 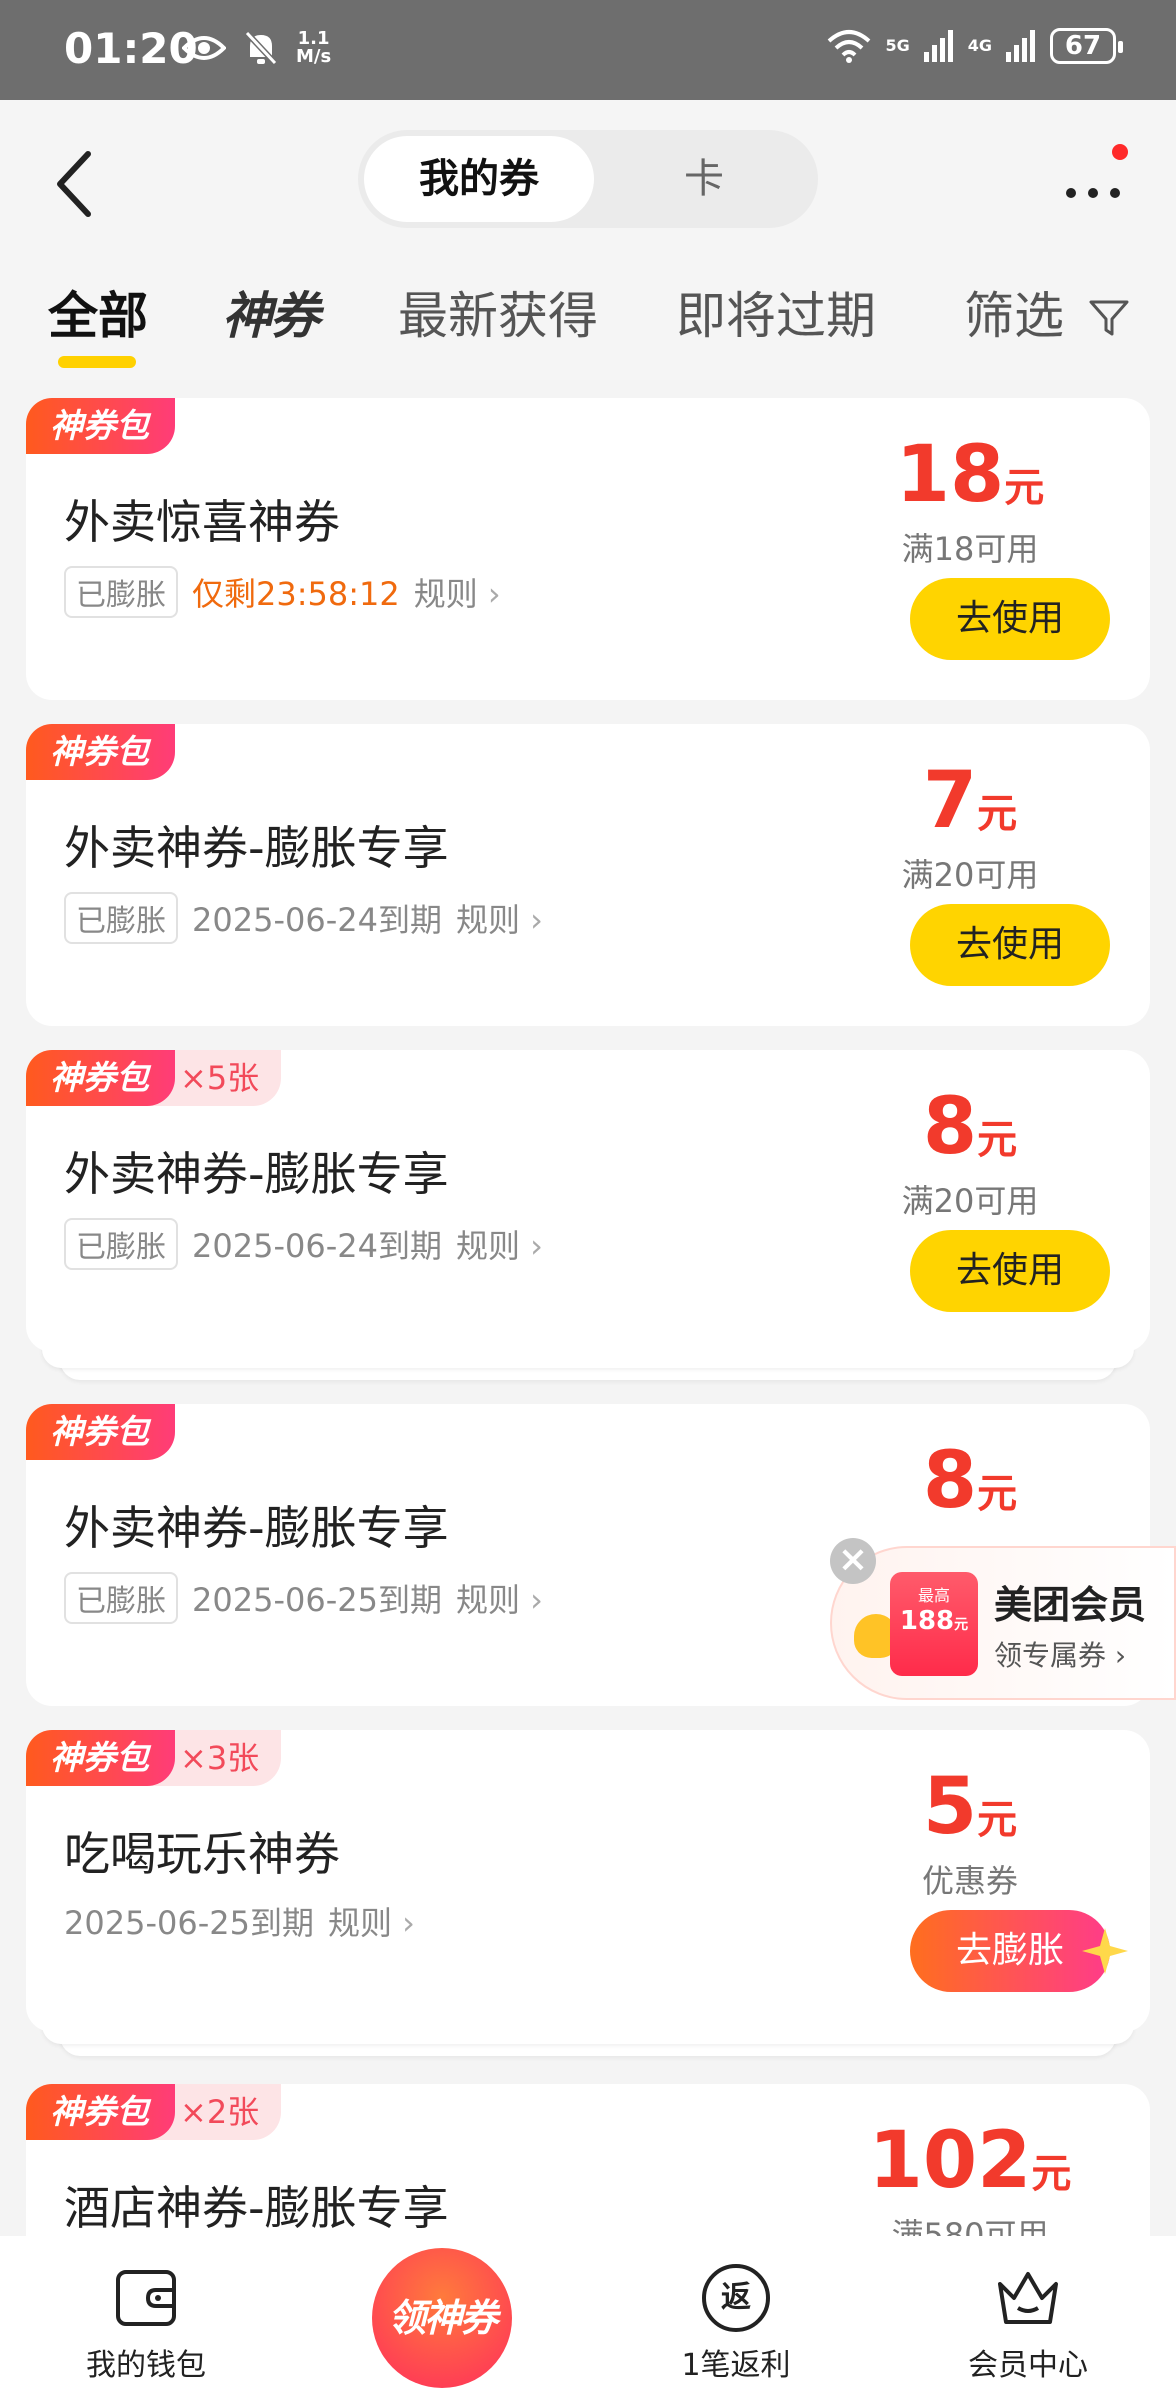 I want to click on member-promo-subtitle: 领专属券 ›, so click(x=1060, y=1654).